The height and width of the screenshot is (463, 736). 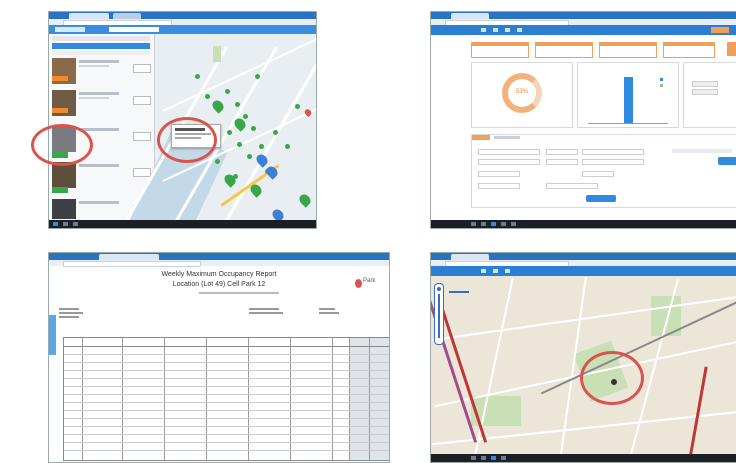 What do you see at coordinates (219, 284) in the screenshot?
I see `report-subtitle: Location (Lot 49) Cell Park 12` at bounding box center [219, 284].